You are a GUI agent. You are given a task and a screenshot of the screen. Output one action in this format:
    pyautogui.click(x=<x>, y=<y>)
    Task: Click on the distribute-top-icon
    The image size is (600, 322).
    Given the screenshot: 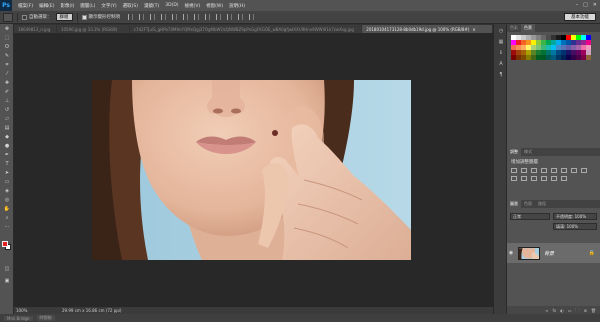 What is the action you would take?
    pyautogui.click(x=196, y=17)
    